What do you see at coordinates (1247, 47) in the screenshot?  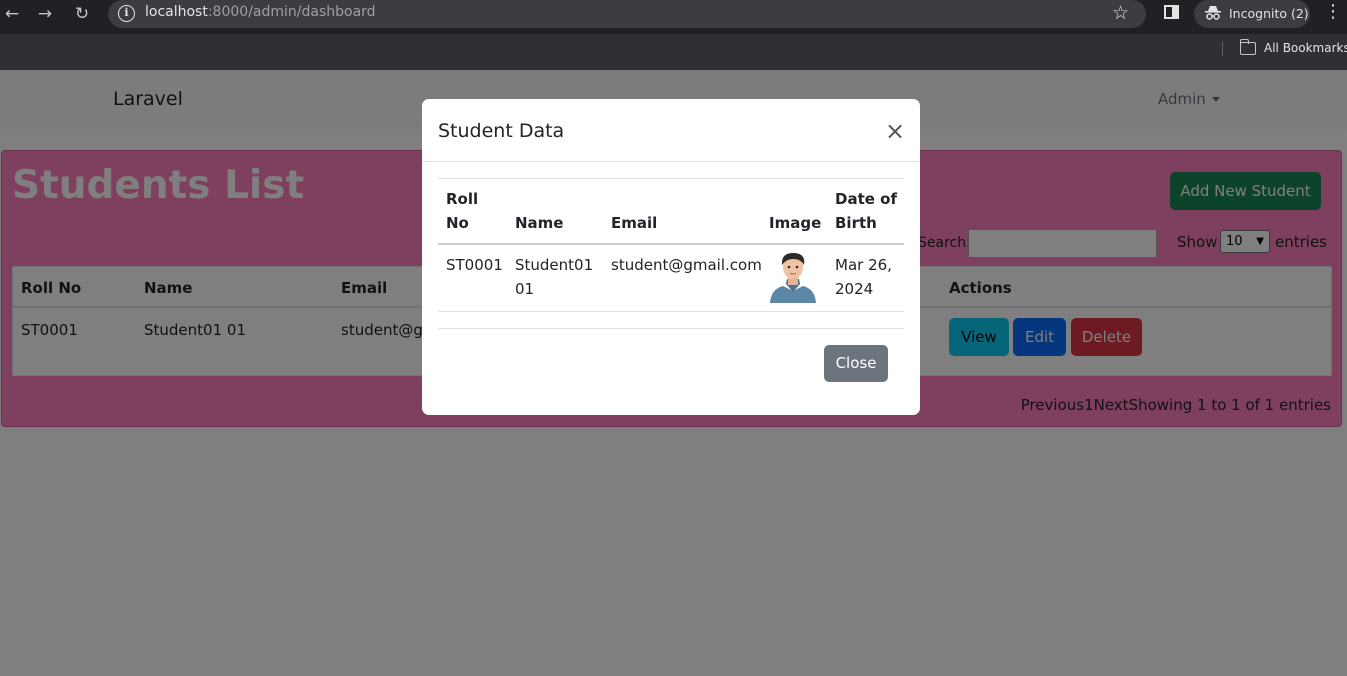 I see `folder-icon` at bounding box center [1247, 47].